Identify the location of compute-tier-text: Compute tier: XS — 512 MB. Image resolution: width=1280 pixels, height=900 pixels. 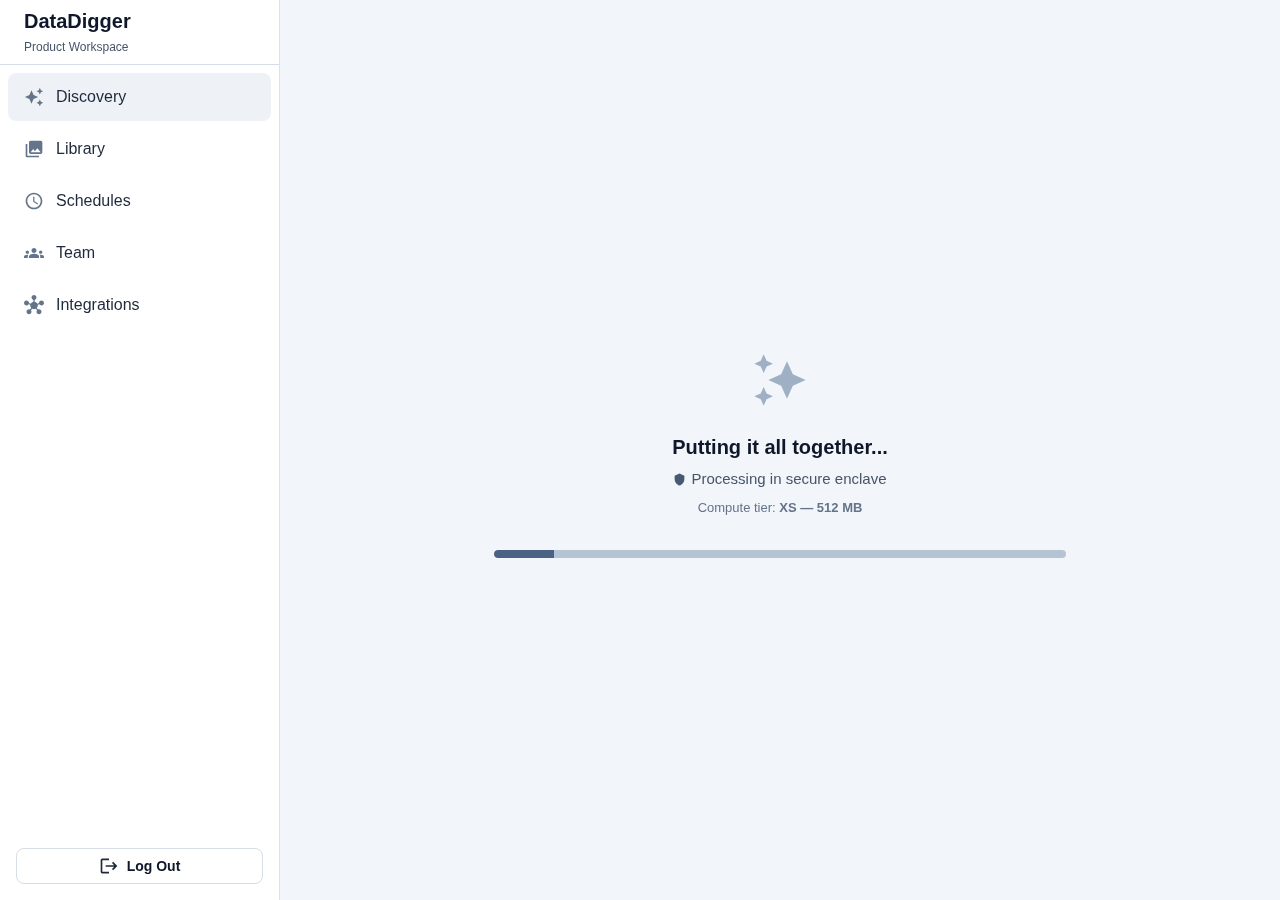
(780, 508).